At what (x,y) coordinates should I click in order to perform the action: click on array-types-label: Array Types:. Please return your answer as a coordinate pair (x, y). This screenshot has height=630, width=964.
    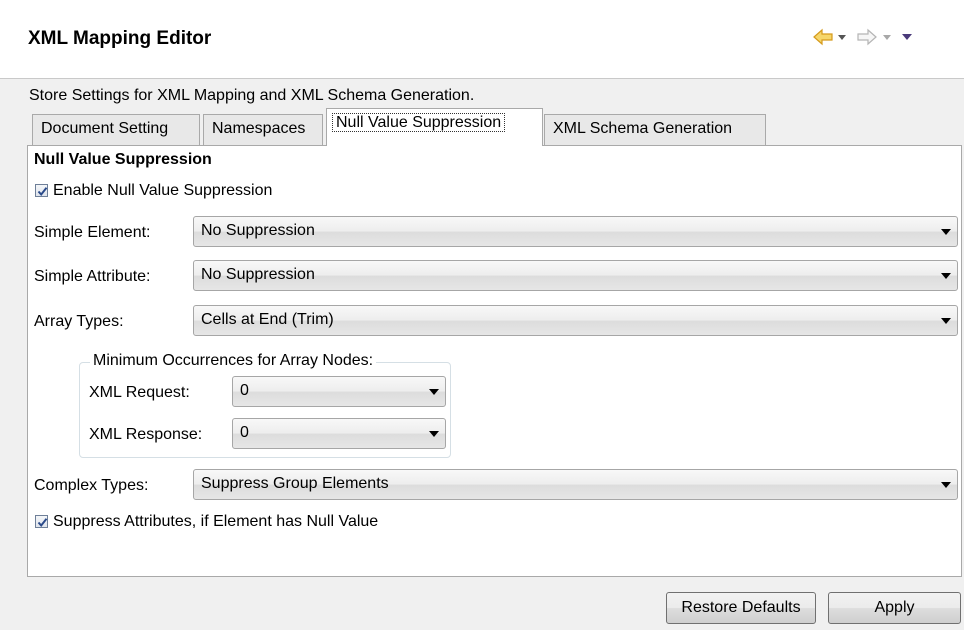
    Looking at the image, I should click on (79, 321).